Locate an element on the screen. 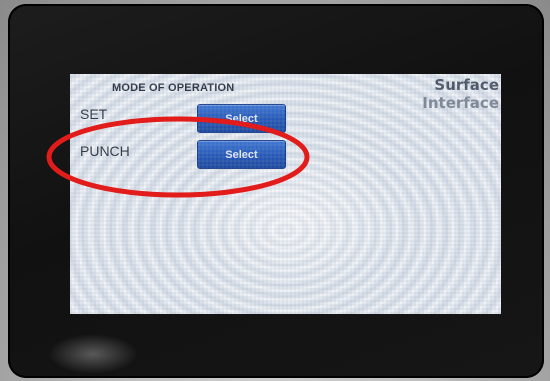  mode-title: MODE OF OPERATION is located at coordinates (173, 88).